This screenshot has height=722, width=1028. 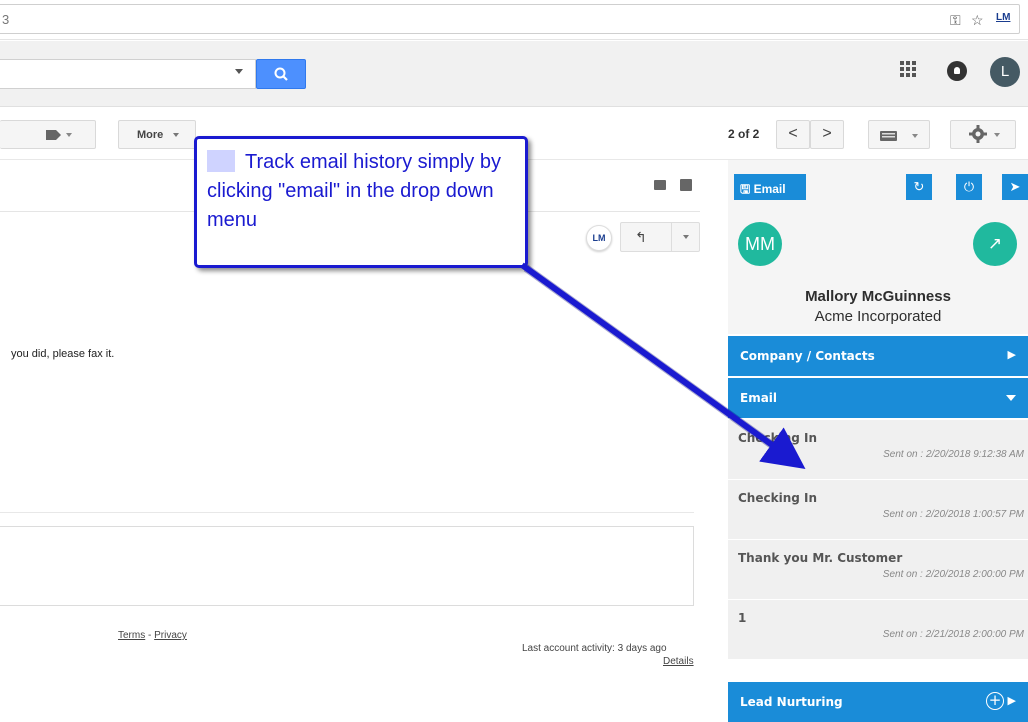 I want to click on chevron-right-icon: >, so click(x=827, y=133).